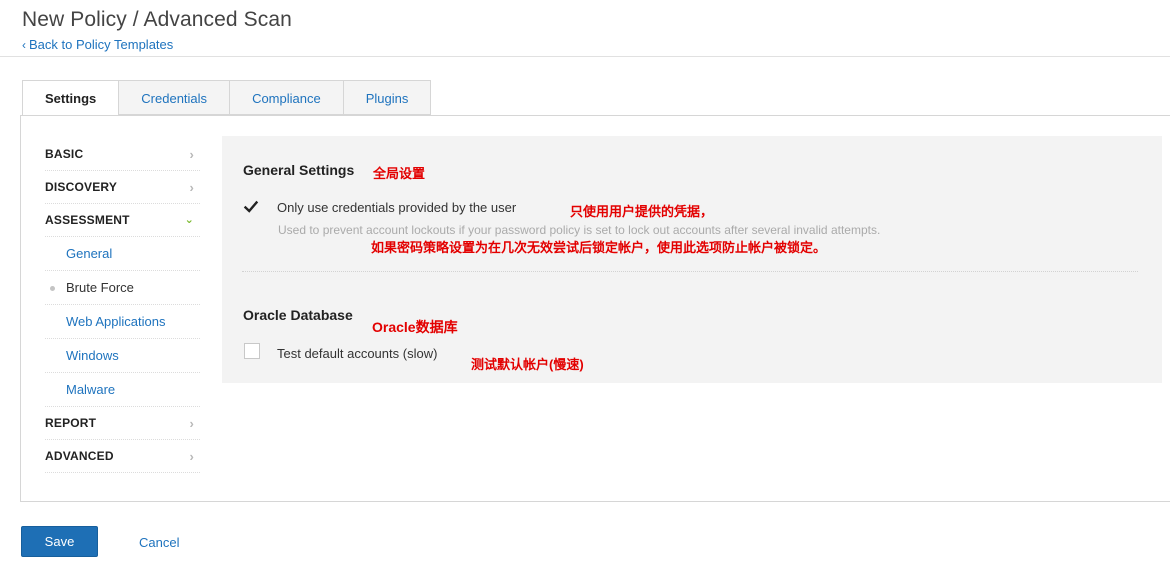 The height and width of the screenshot is (570, 1170). I want to click on general-settings-title: General Settings, so click(299, 170).